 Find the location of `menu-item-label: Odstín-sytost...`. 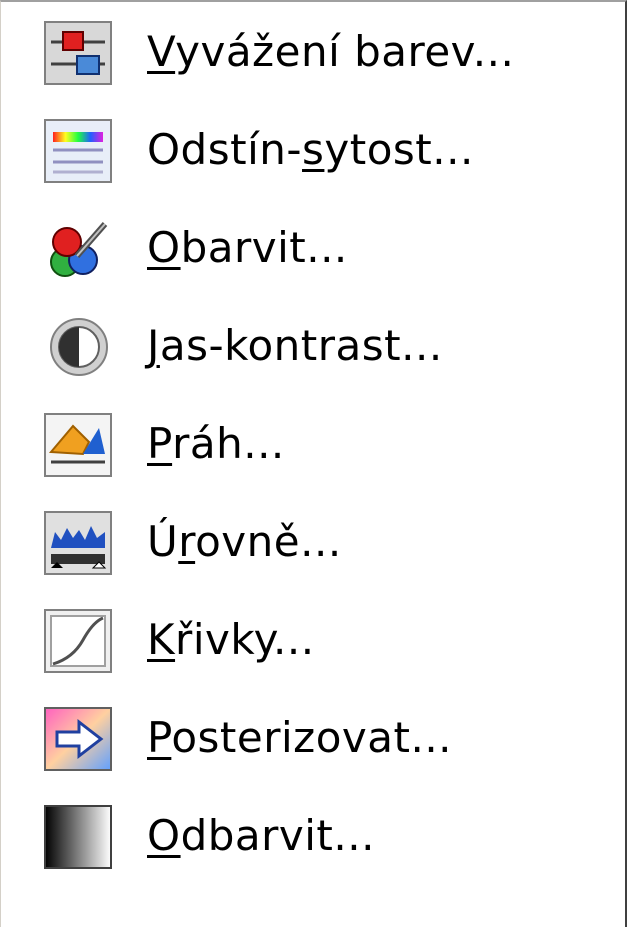

menu-item-label: Odstín-sytost... is located at coordinates (310, 149).